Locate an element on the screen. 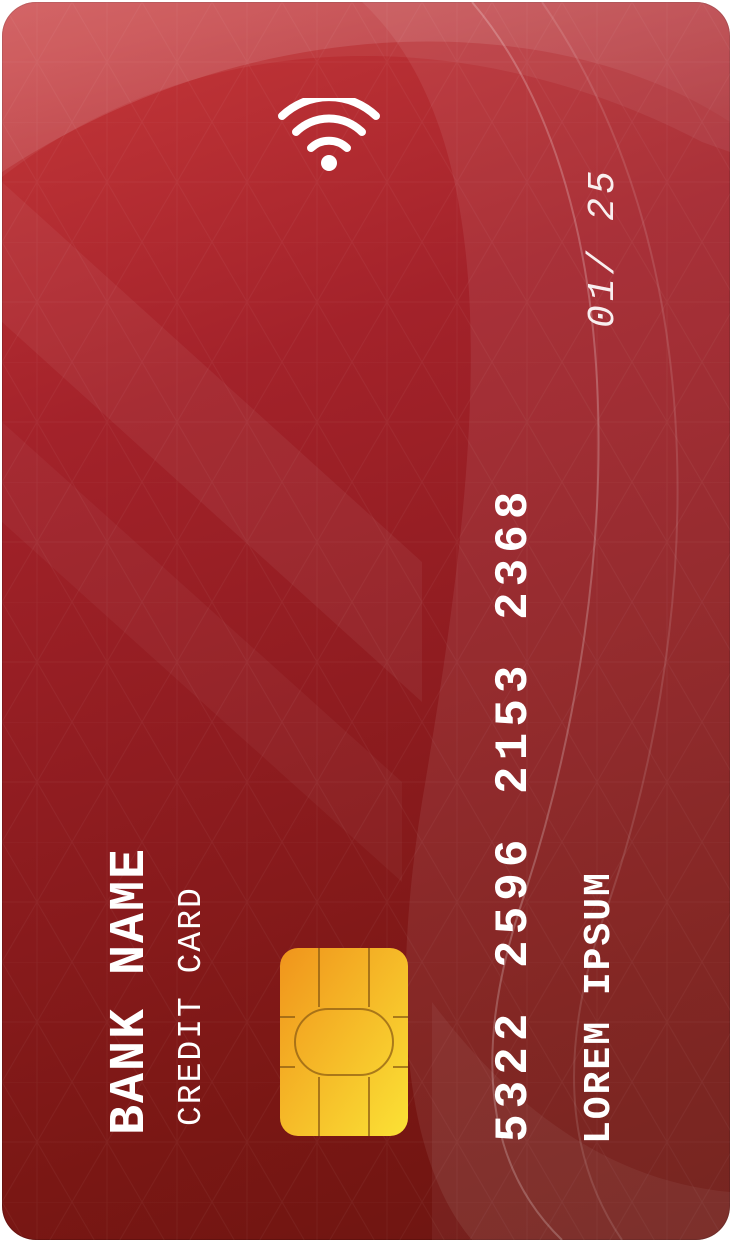 This screenshot has width=732, height=1242. card-type-label: CREDIT CARD is located at coordinates (191, 1006).